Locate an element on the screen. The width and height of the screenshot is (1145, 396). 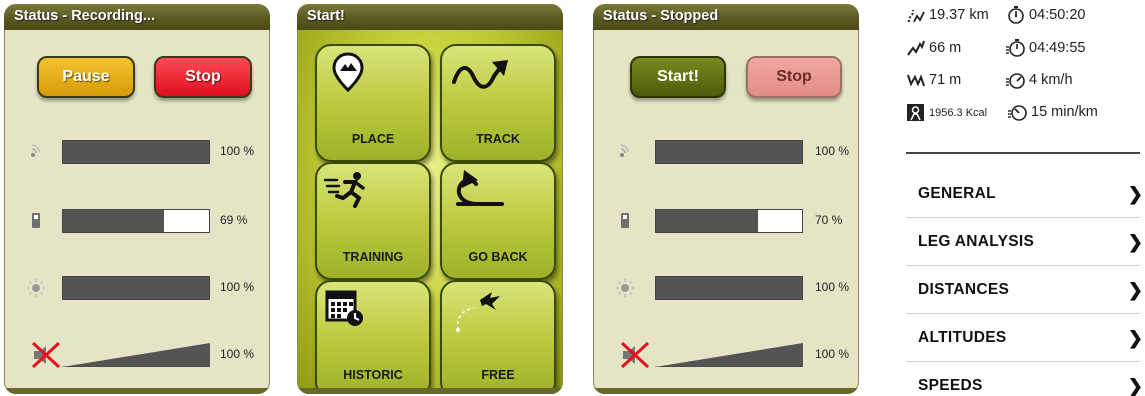
calories-value: 1956.3 Kcal is located at coordinates (958, 113).